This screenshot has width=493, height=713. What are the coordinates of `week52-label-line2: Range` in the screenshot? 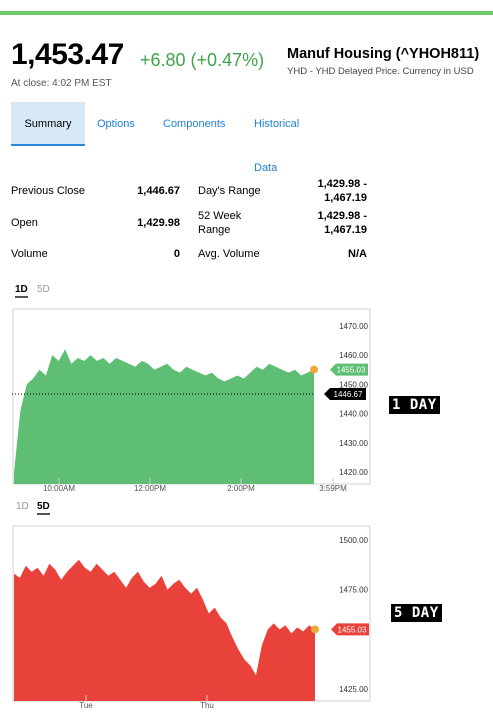 It's located at (214, 230).